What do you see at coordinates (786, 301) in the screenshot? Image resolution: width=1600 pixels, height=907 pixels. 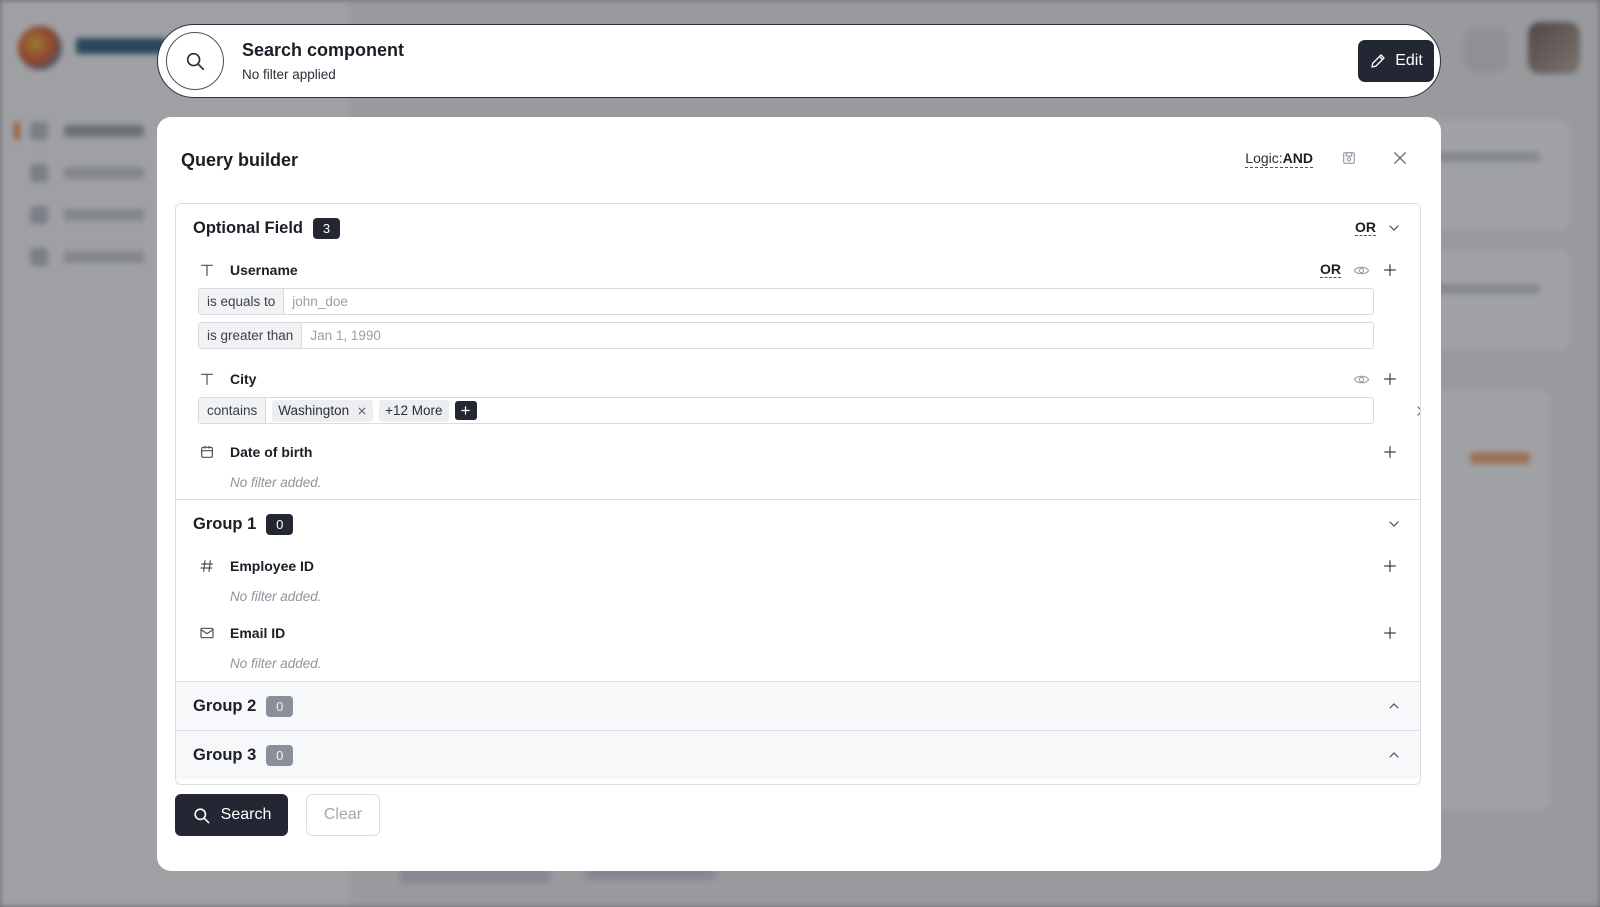 I see `condition-row: is equals to john_doe` at bounding box center [786, 301].